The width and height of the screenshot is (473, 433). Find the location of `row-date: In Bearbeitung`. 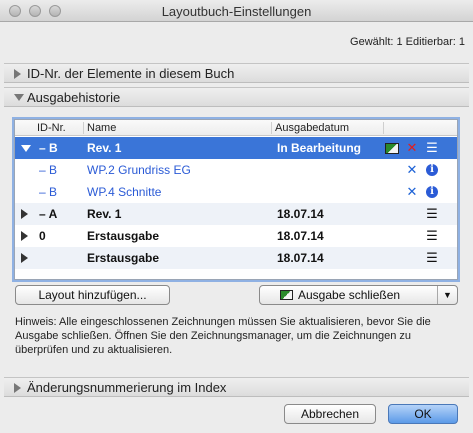

row-date: In Bearbeitung is located at coordinates (319, 148).